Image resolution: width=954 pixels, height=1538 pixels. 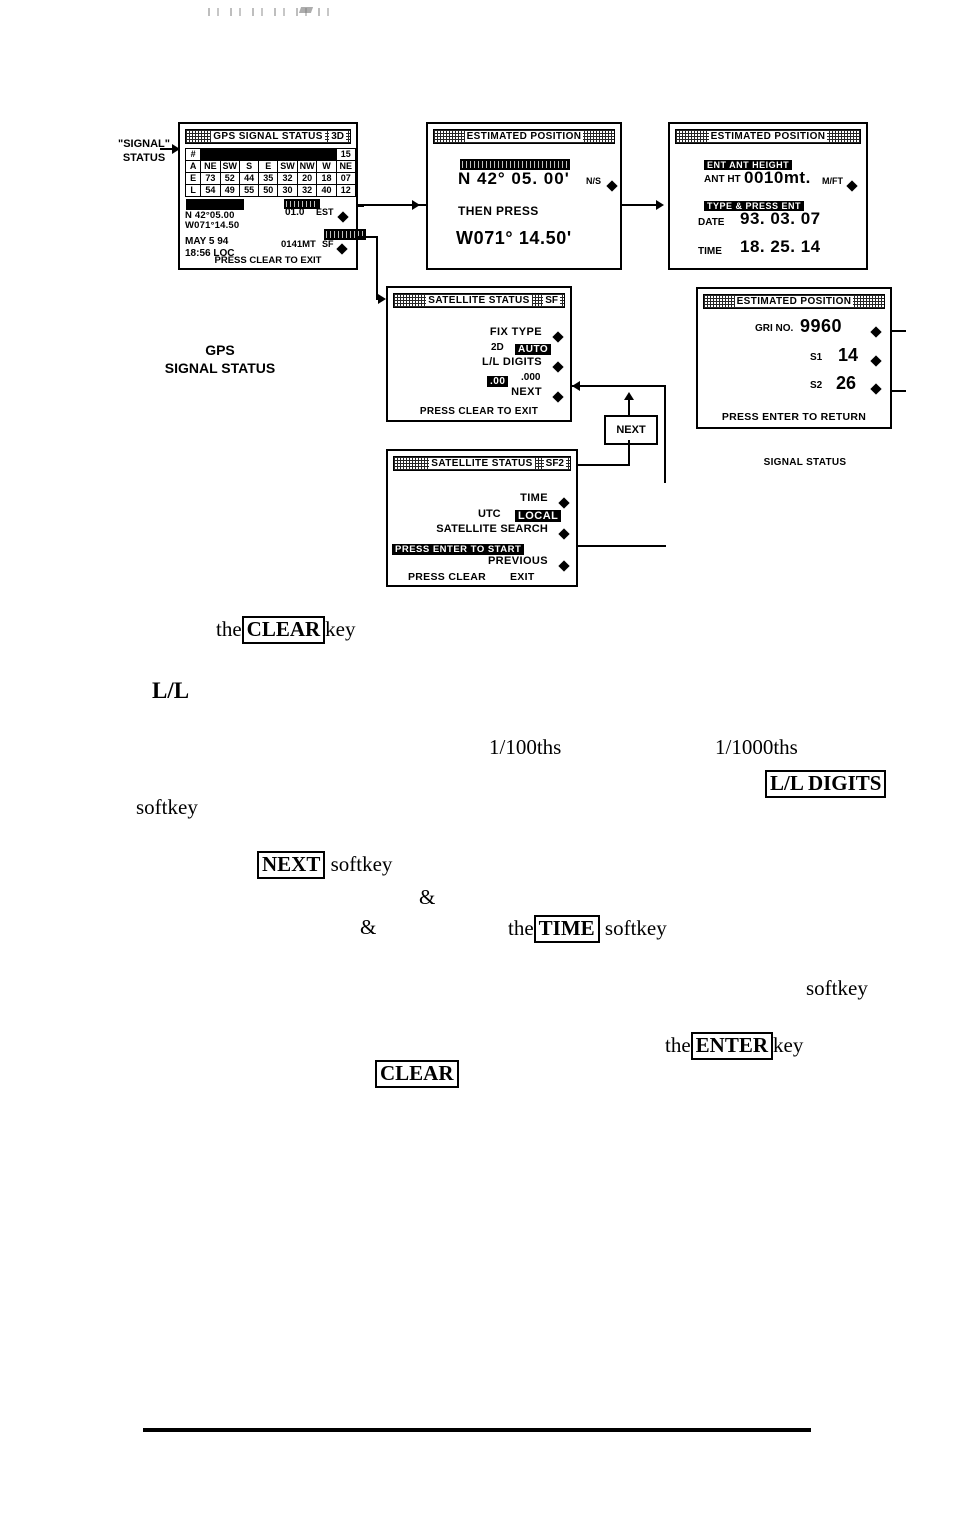 What do you see at coordinates (368, 237) in the screenshot?
I see `flow-line-sf-right` at bounding box center [368, 237].